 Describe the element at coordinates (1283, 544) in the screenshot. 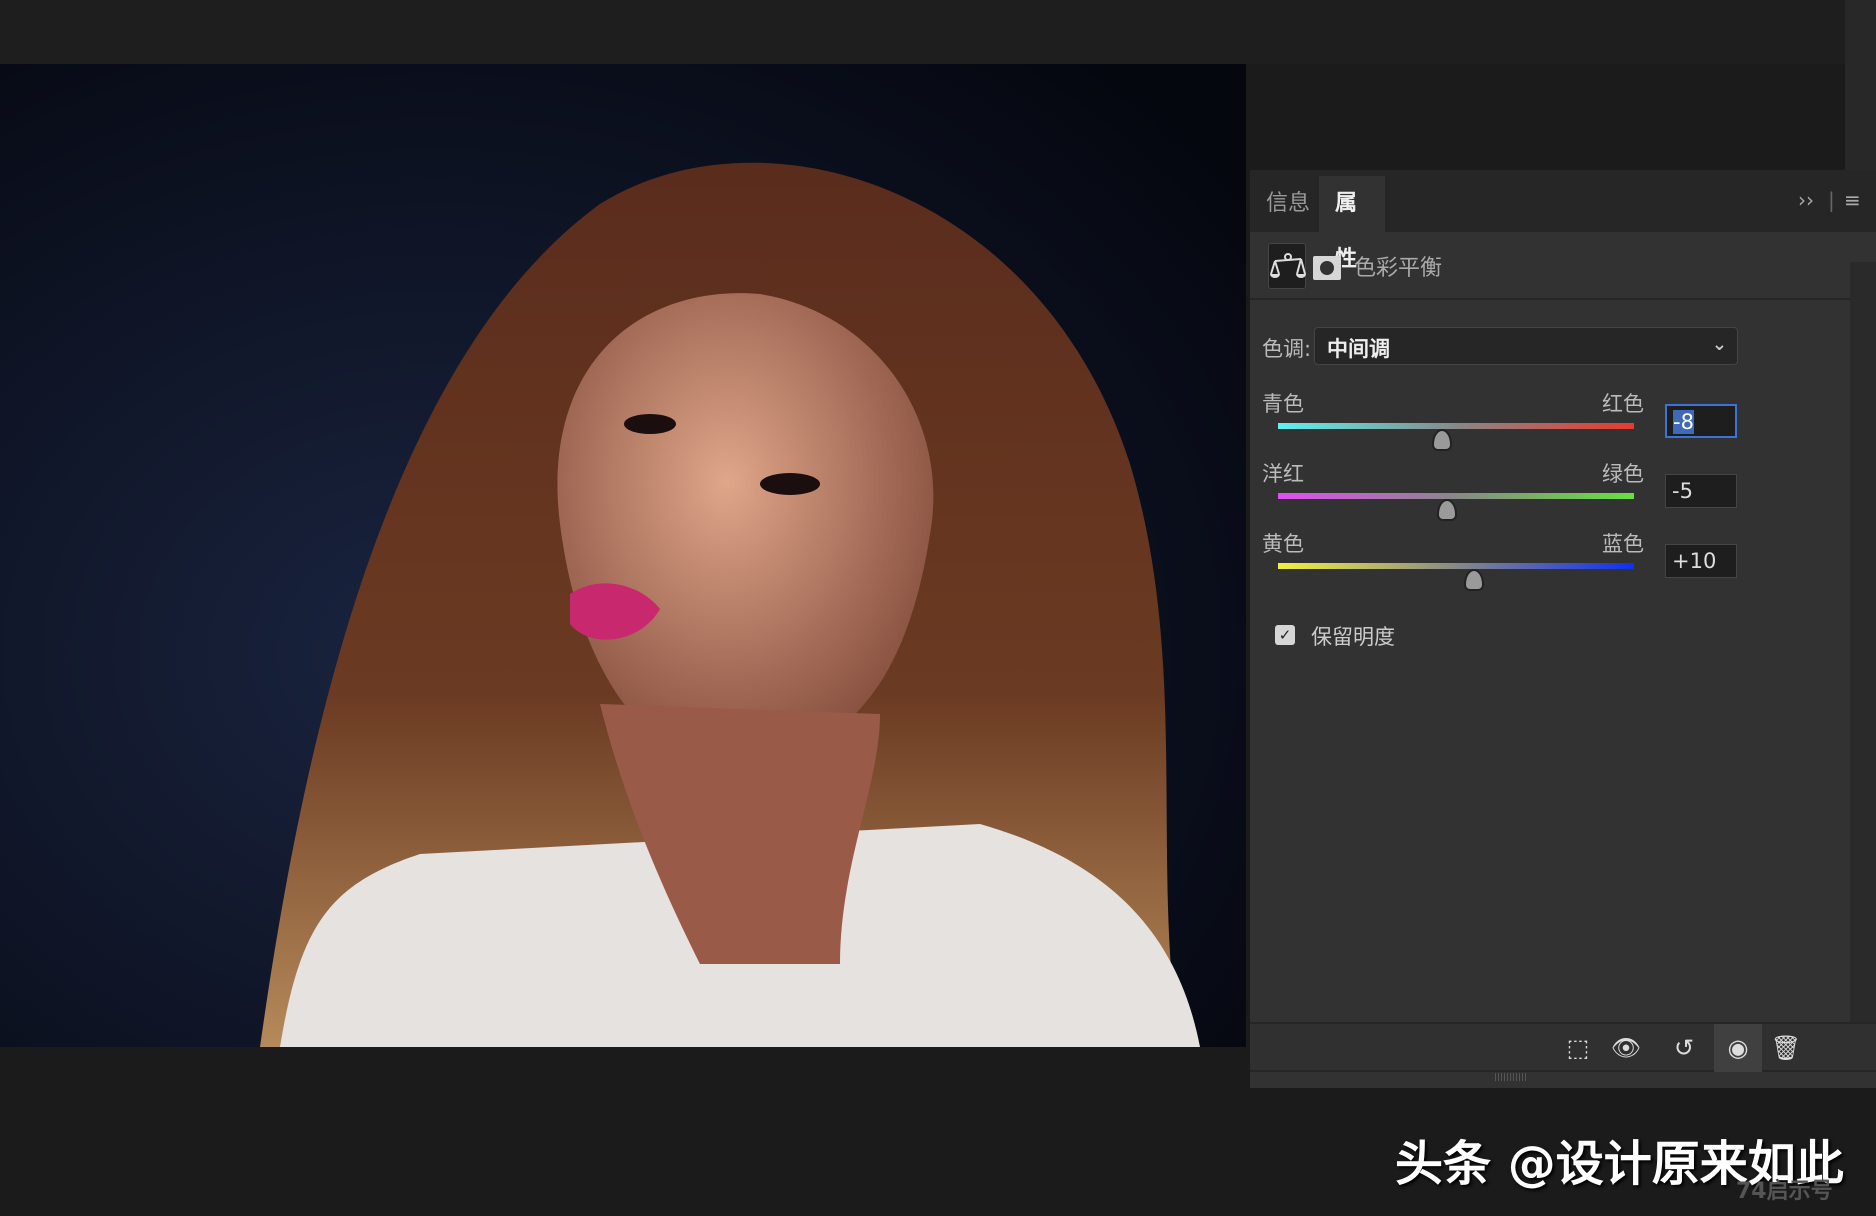

I see `slider-left-label: 黄色` at that location.